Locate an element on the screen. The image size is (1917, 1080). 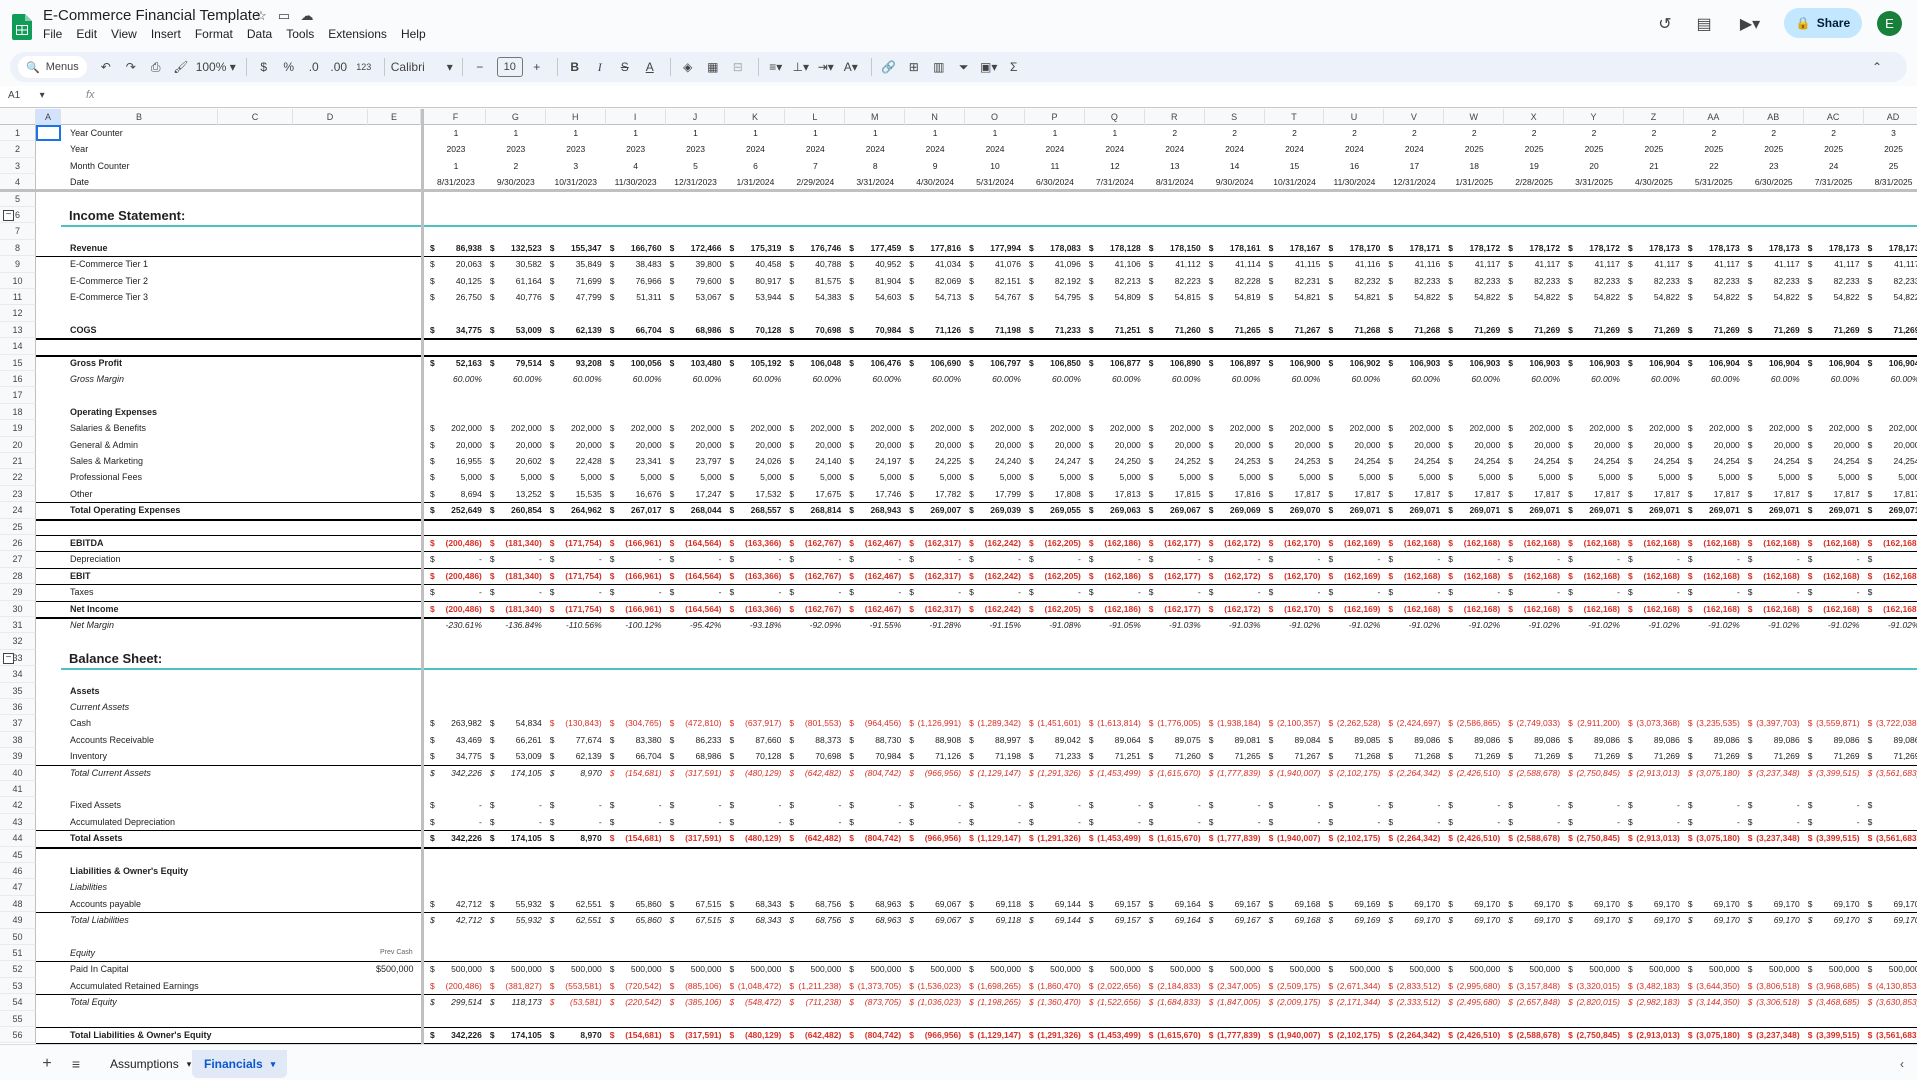
cell-value: -95.42% is located at coordinates (694, 625).